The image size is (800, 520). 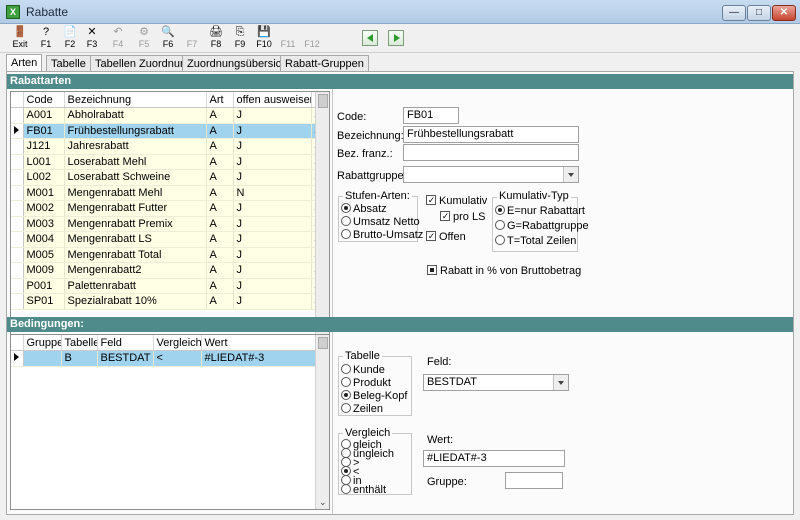 What do you see at coordinates (323, 343) in the screenshot?
I see `scroll-thumb` at bounding box center [323, 343].